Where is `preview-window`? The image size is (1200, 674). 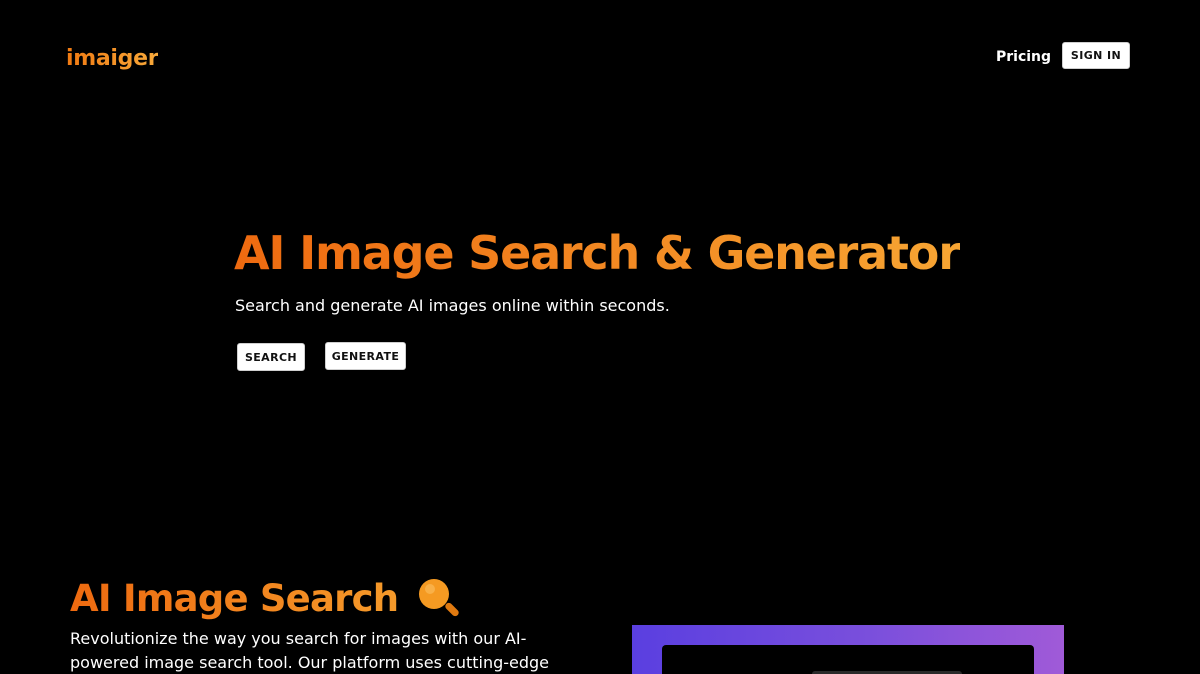 preview-window is located at coordinates (848, 659).